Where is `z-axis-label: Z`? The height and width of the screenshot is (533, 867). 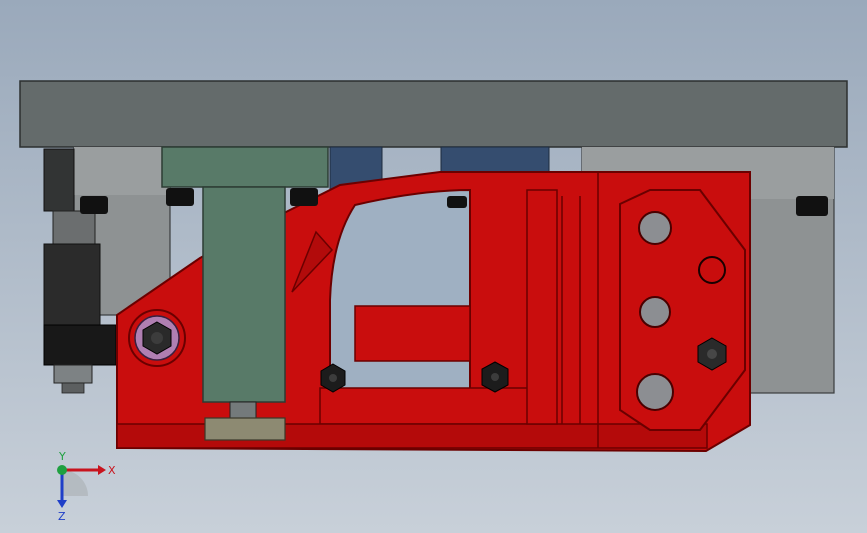
z-axis-label: Z is located at coordinates (62, 516).